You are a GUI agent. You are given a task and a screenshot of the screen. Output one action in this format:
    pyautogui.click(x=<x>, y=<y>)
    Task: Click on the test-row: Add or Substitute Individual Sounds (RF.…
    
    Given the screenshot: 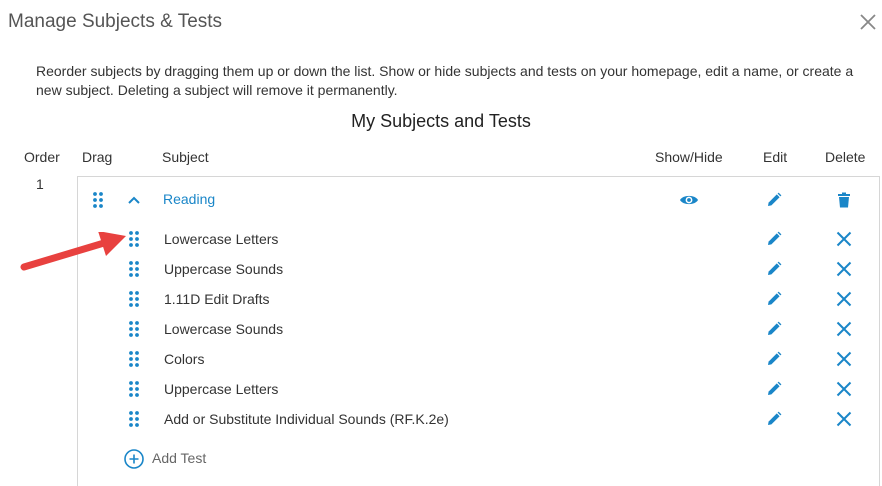 What is the action you would take?
    pyautogui.click(x=441, y=419)
    